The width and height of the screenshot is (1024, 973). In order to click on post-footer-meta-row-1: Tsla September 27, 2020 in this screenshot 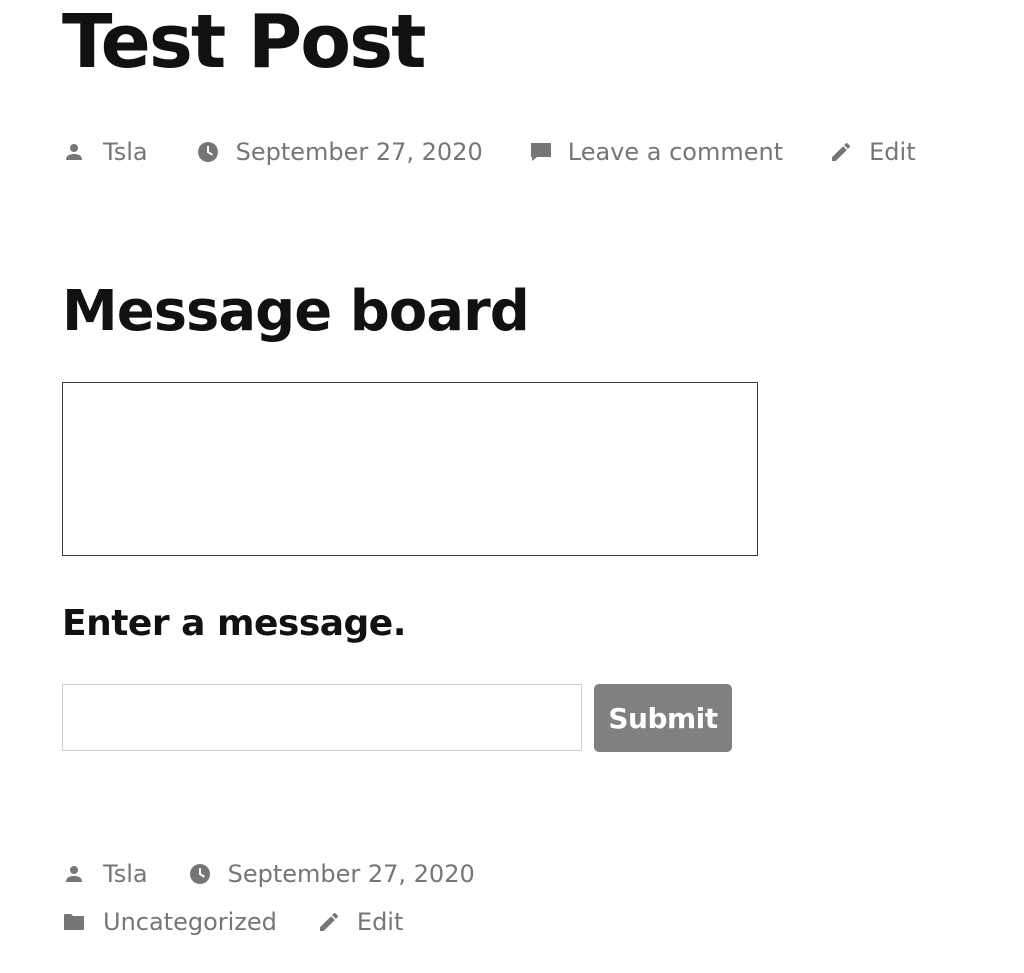, I will do `click(268, 874)`.